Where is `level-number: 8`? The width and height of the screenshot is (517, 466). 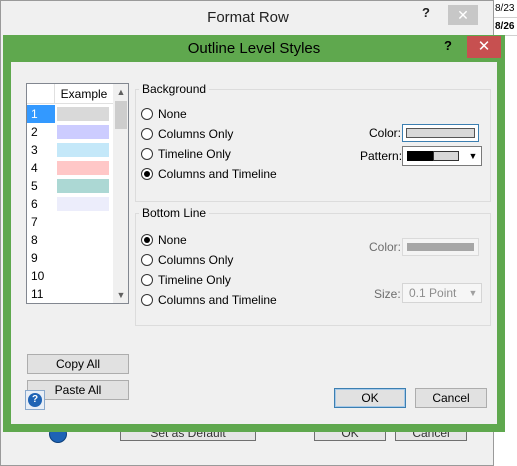
level-number: 8 is located at coordinates (34, 240).